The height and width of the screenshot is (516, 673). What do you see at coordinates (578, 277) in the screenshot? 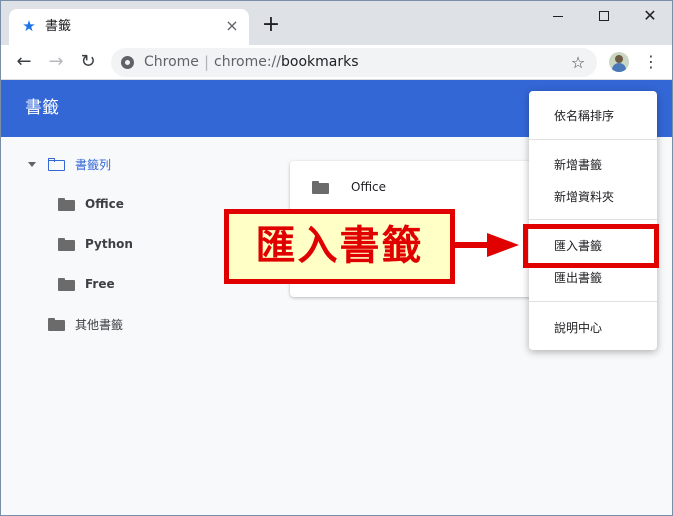
I see `menu-item-export-bookmarks: 匯出書籤` at bounding box center [578, 277].